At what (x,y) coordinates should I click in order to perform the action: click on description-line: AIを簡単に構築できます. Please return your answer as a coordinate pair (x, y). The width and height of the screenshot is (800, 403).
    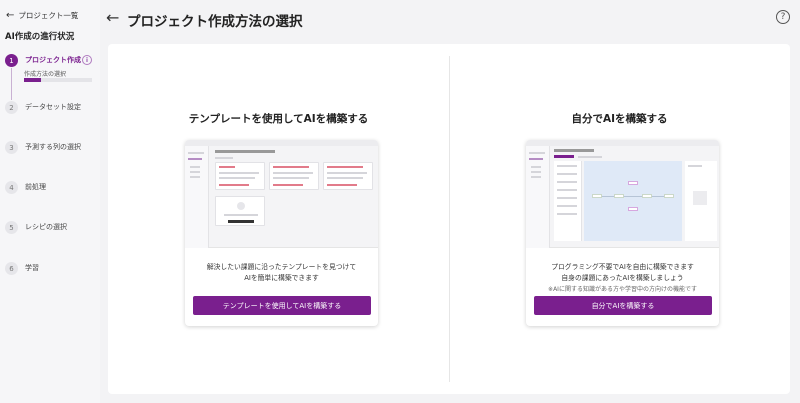
    Looking at the image, I should click on (281, 278).